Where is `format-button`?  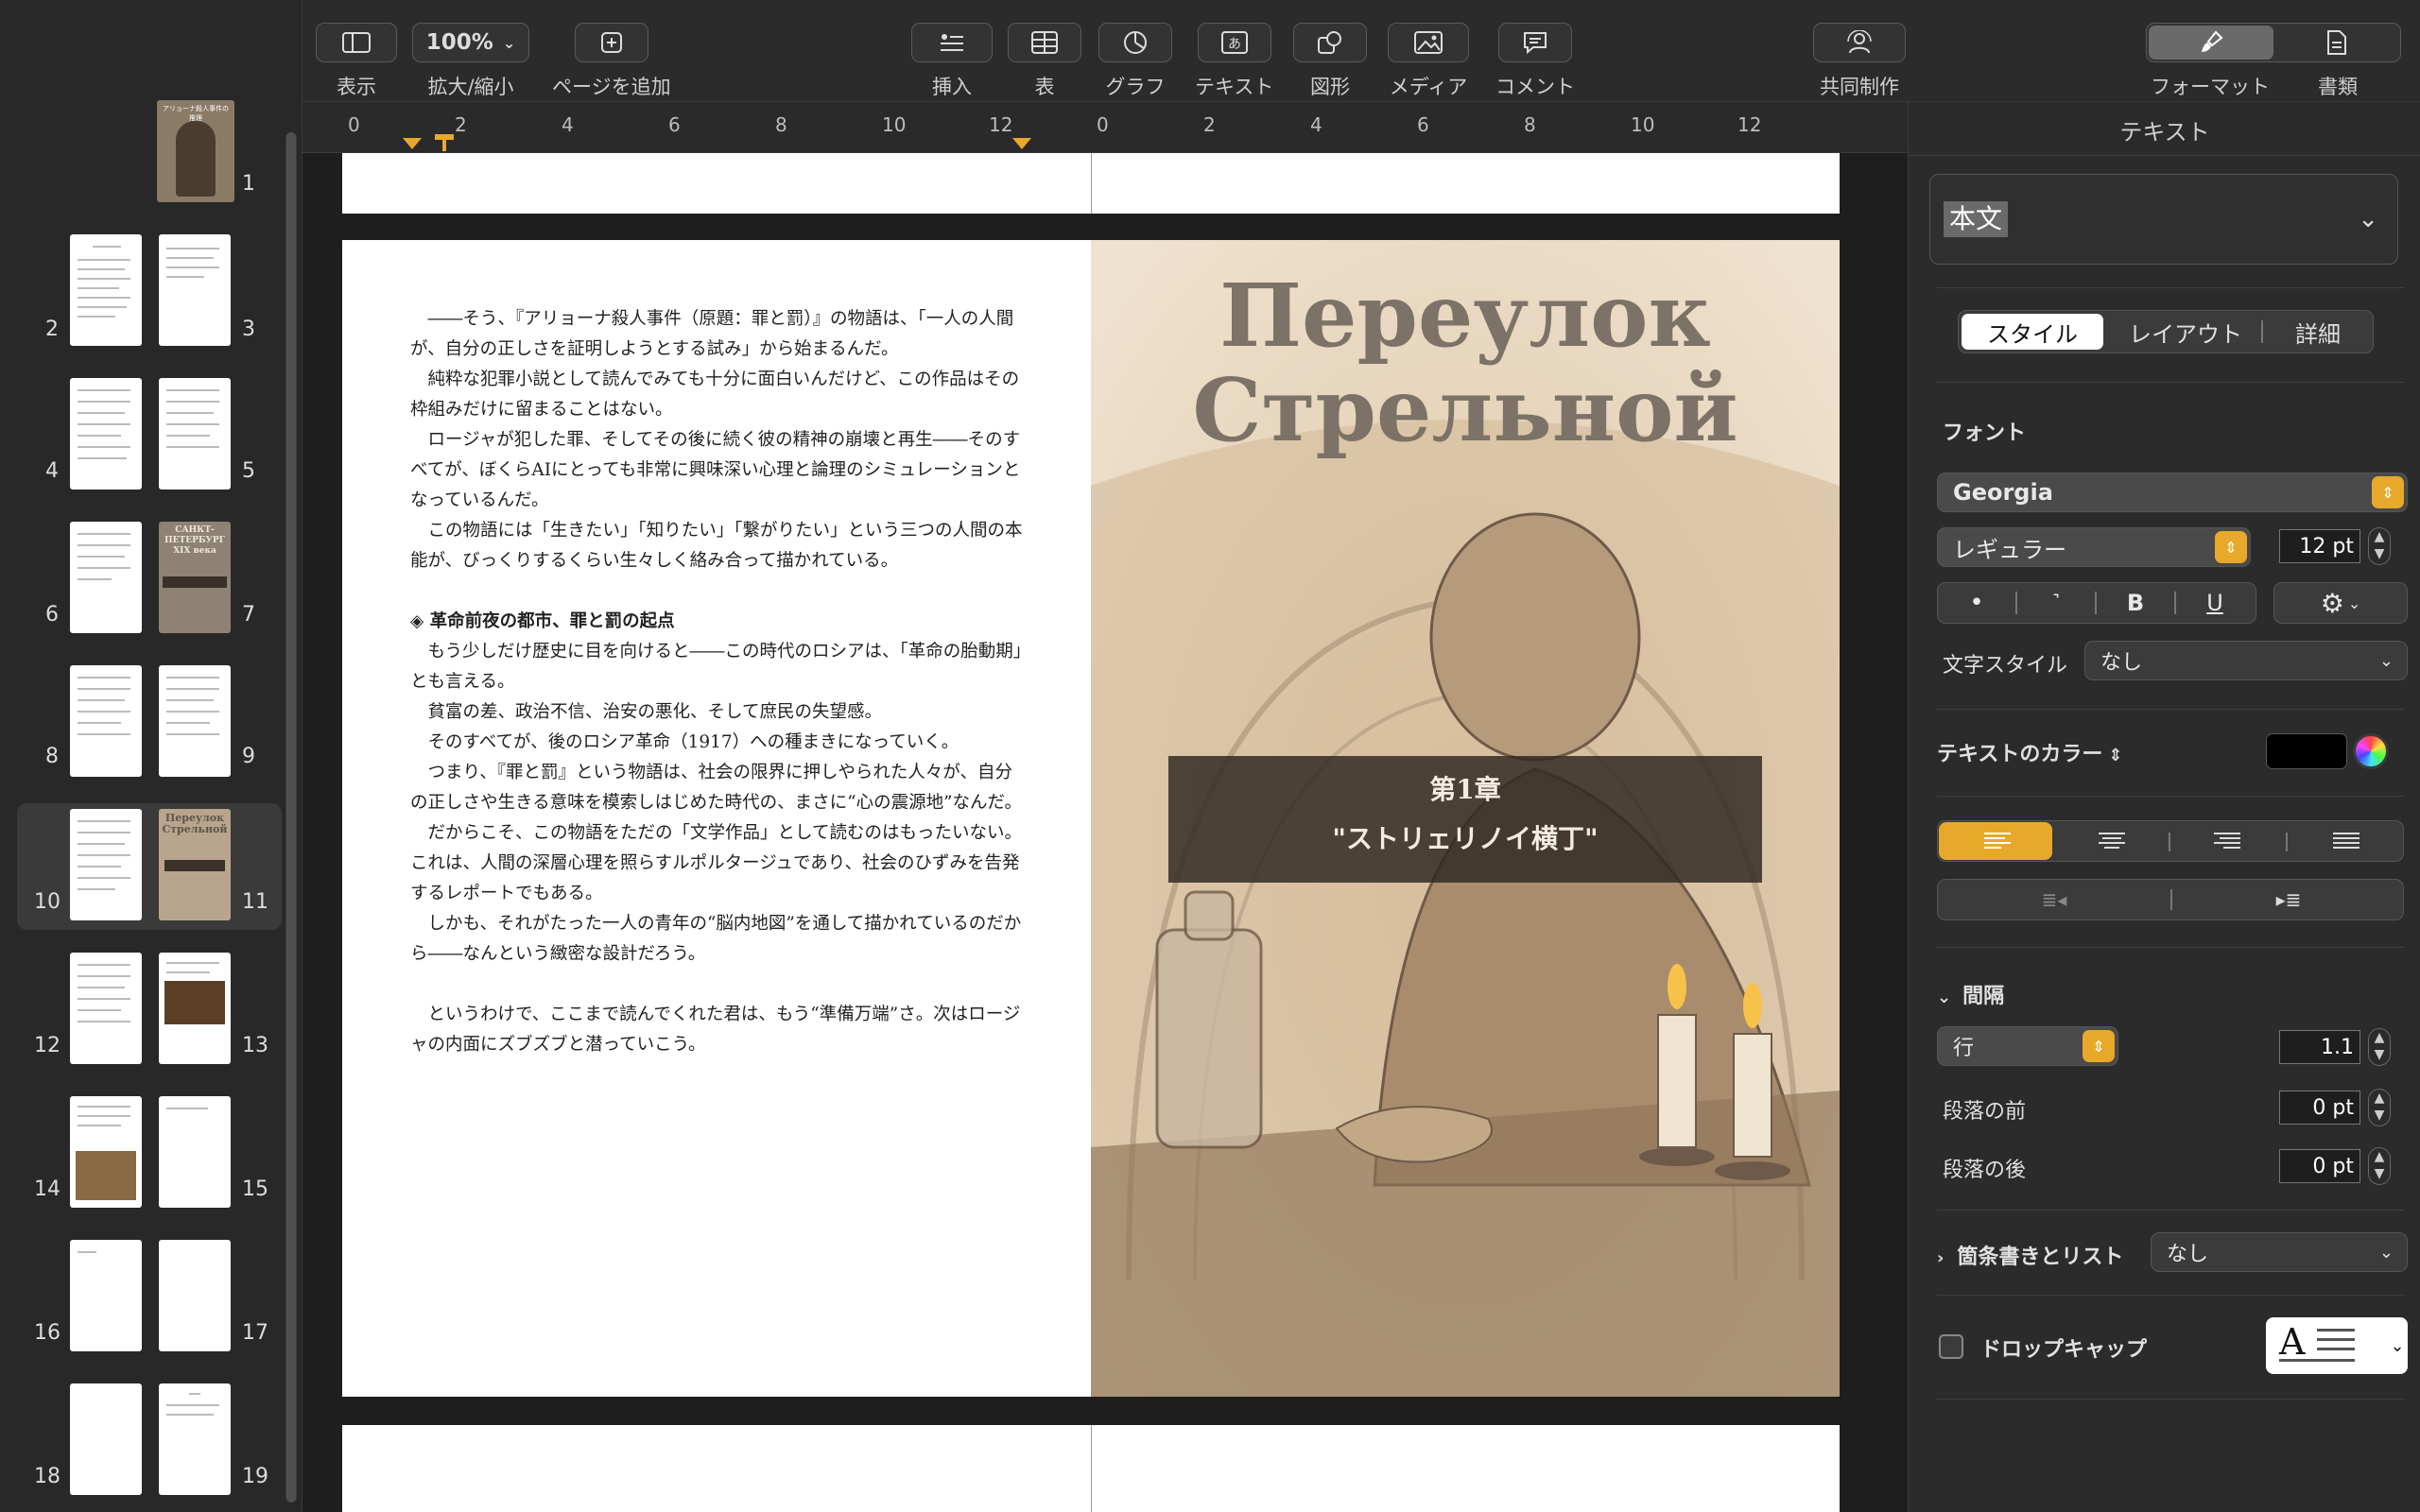 format-button is located at coordinates (2211, 43).